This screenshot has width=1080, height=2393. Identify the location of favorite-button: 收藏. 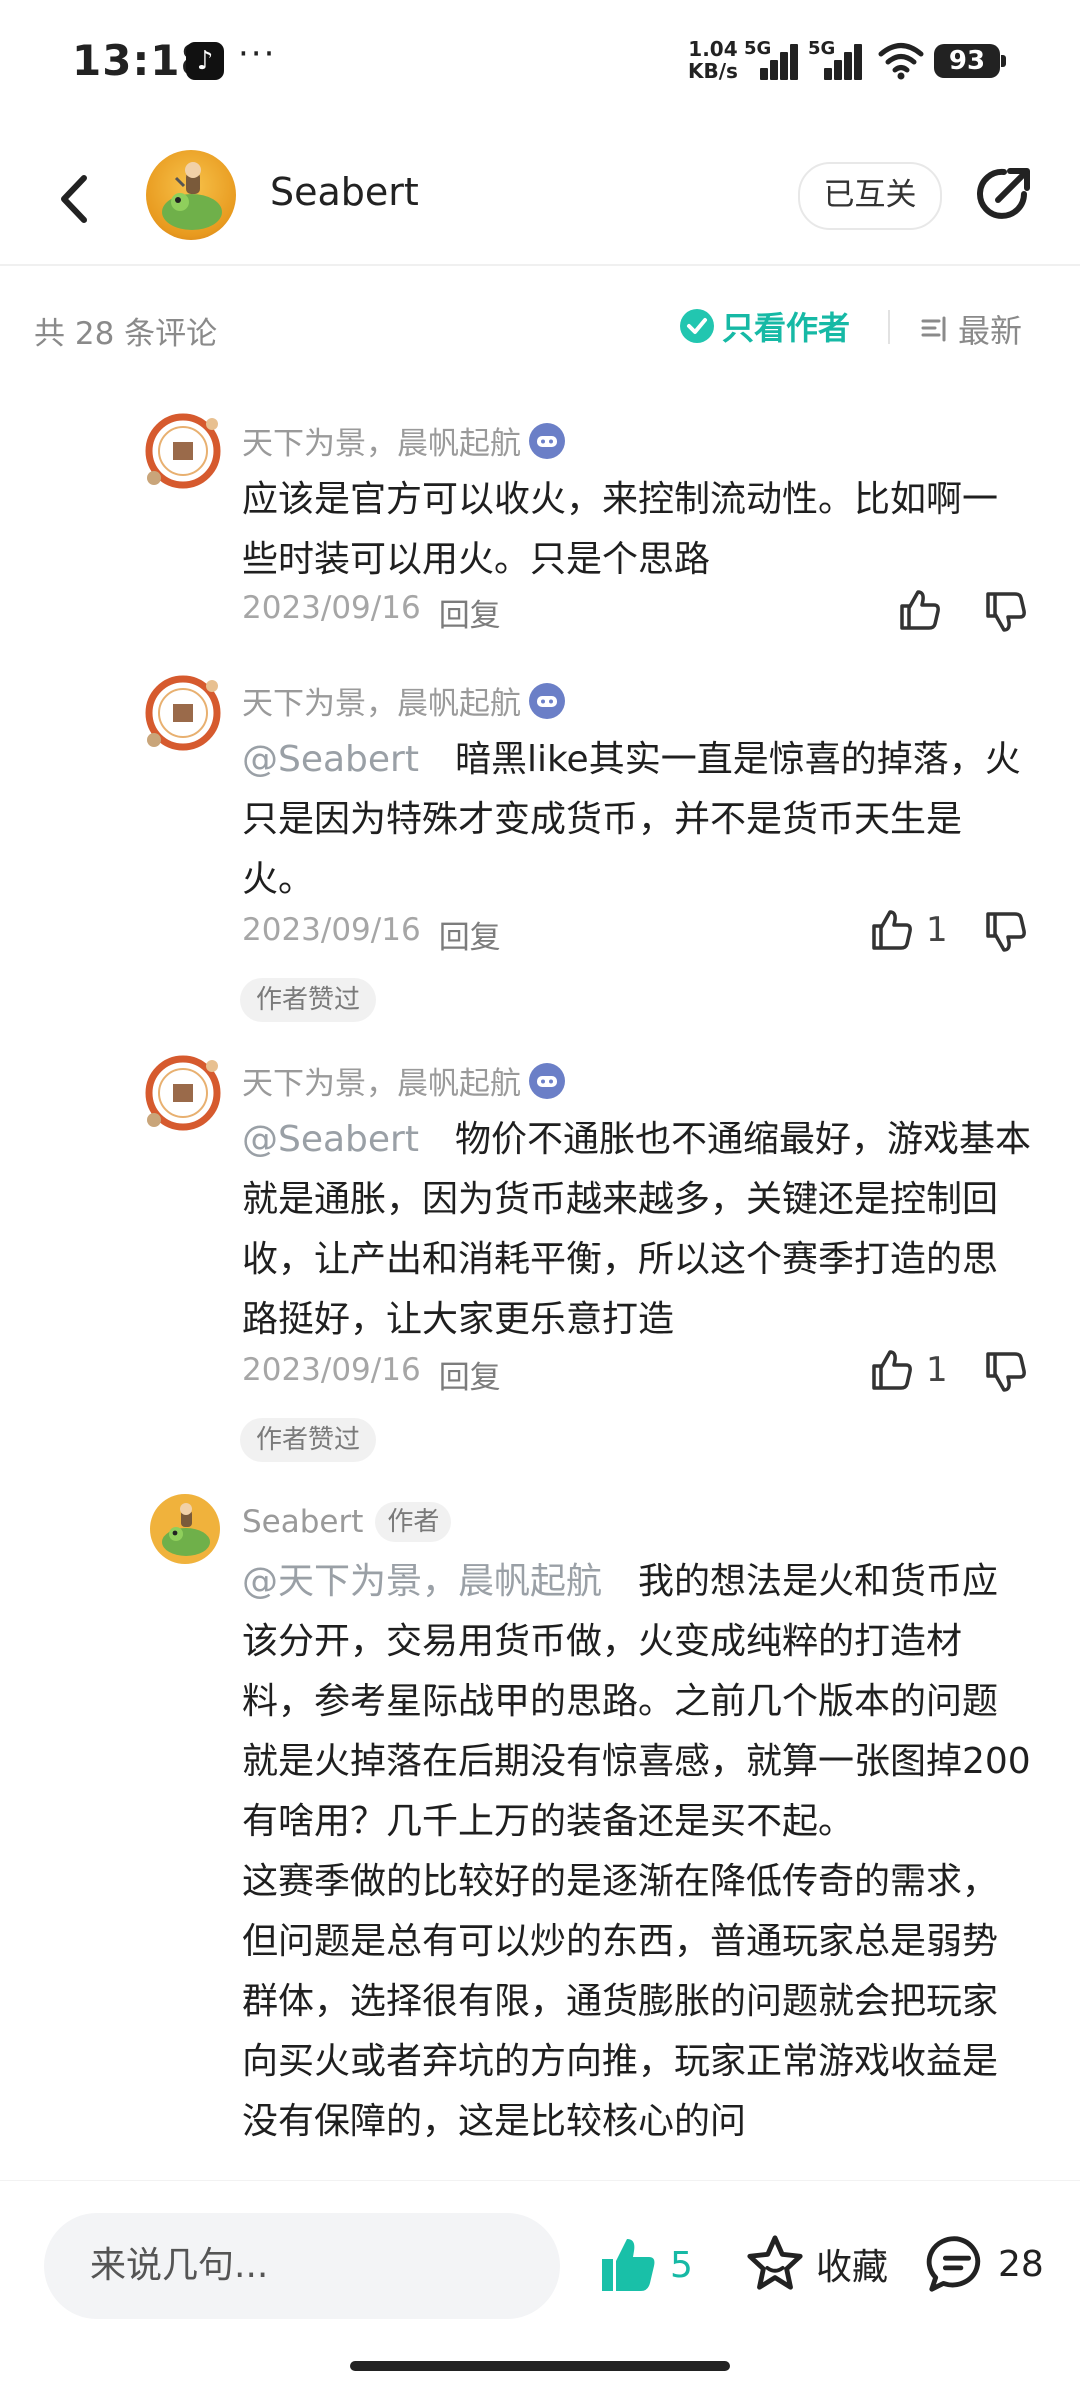
(816, 2264).